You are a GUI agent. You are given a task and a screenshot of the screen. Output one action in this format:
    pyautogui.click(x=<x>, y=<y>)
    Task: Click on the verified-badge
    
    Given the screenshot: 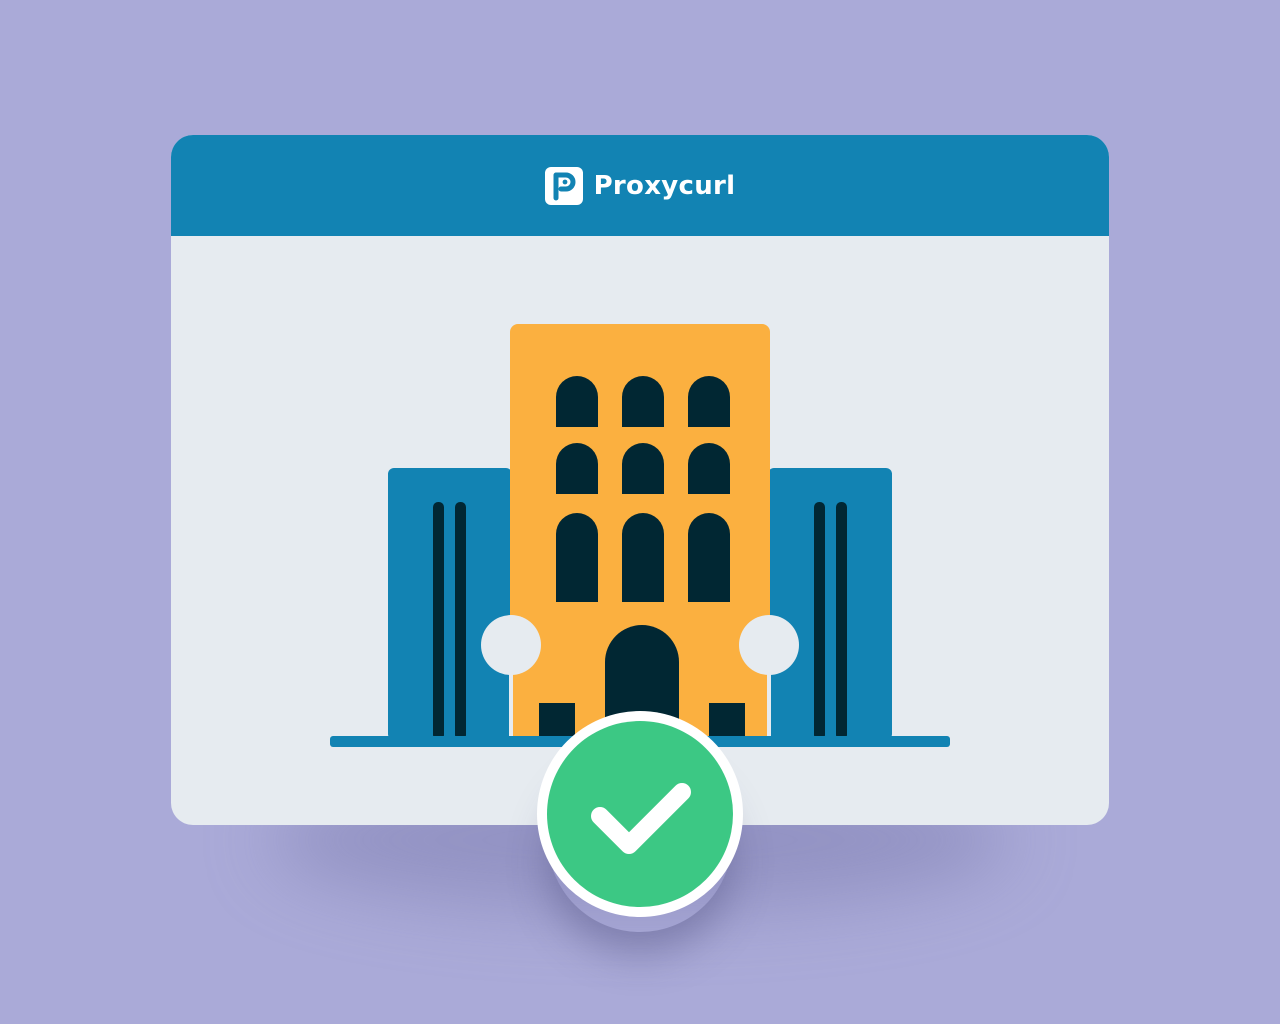 What is the action you would take?
    pyautogui.click(x=640, y=814)
    